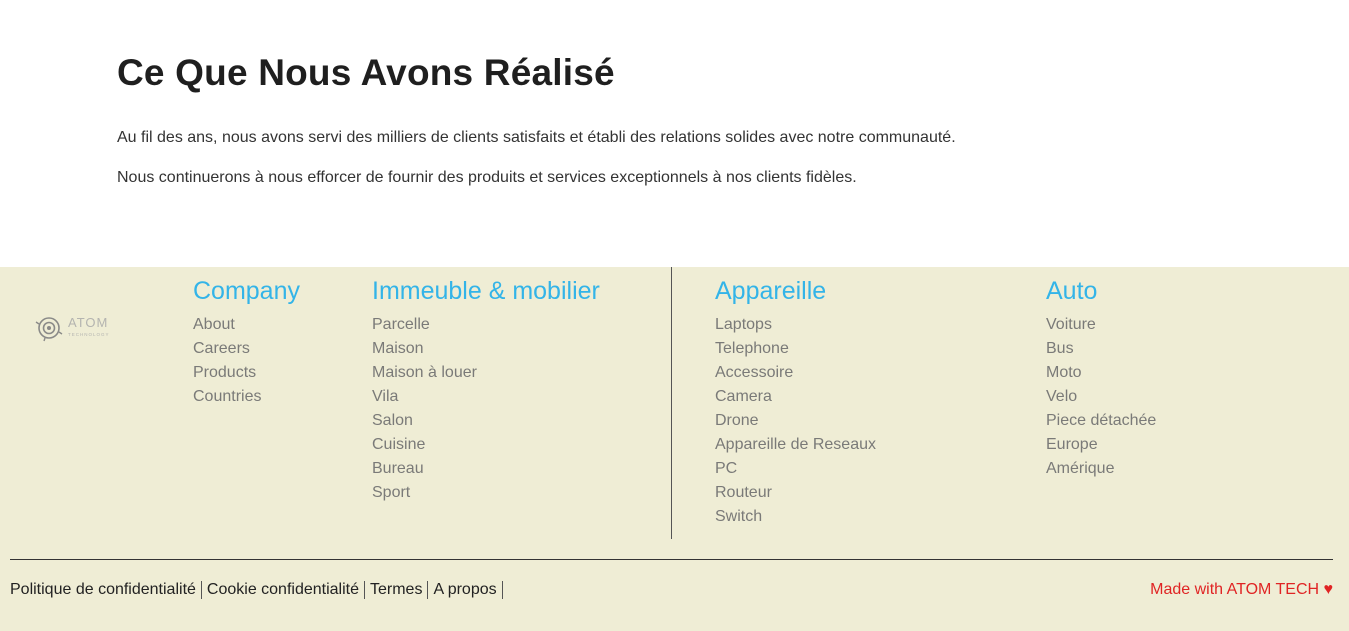  What do you see at coordinates (795, 445) in the screenshot?
I see `footer-link-appareille-de-reseaux: Appareille de Reseaux` at bounding box center [795, 445].